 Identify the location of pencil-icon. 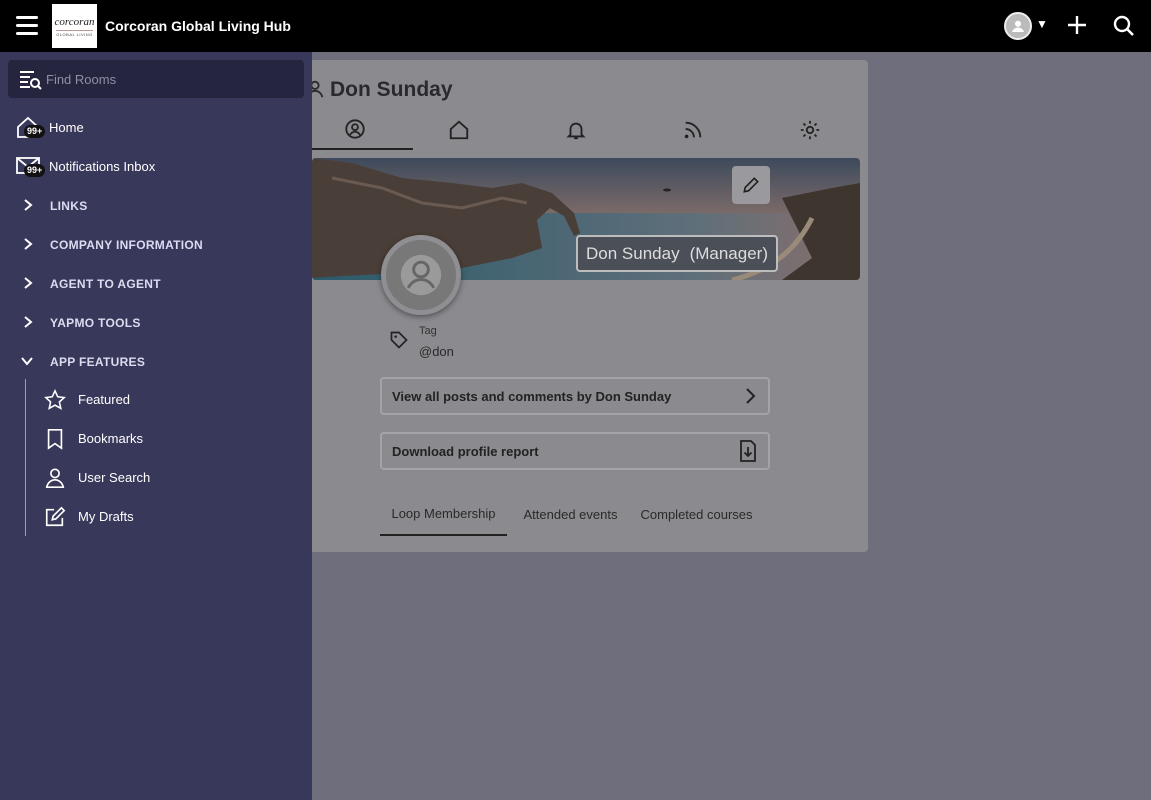
(751, 185).